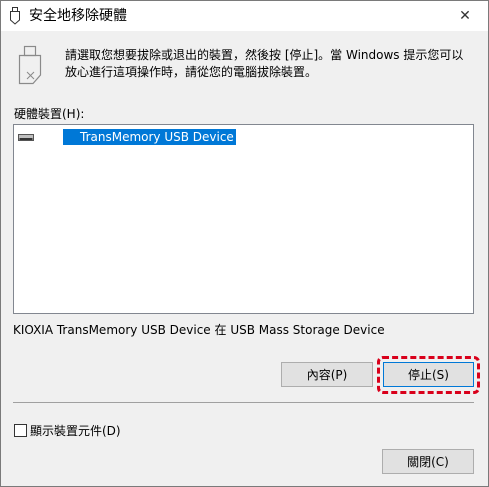  I want to click on usb-drive-icon, so click(30, 65).